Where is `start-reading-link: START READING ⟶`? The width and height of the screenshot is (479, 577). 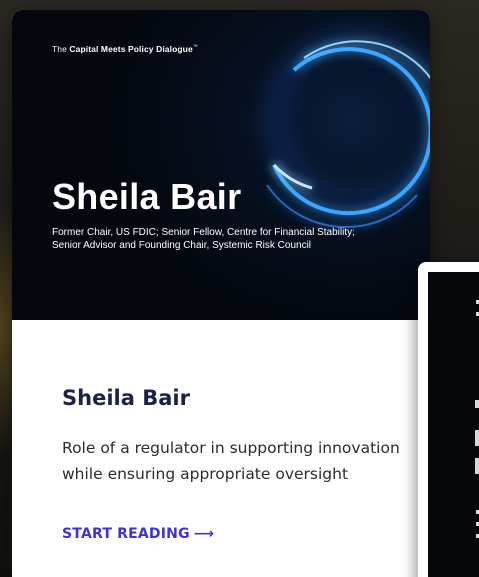
start-reading-link: START READING ⟶ is located at coordinates (138, 534).